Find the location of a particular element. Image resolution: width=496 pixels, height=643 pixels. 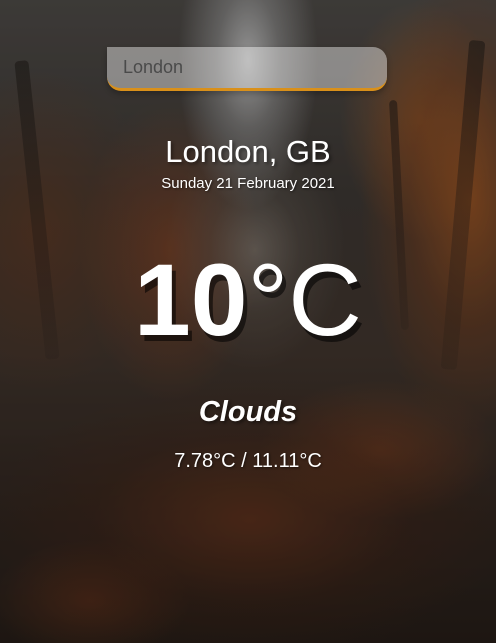

location-label: London, GB is located at coordinates (248, 151).